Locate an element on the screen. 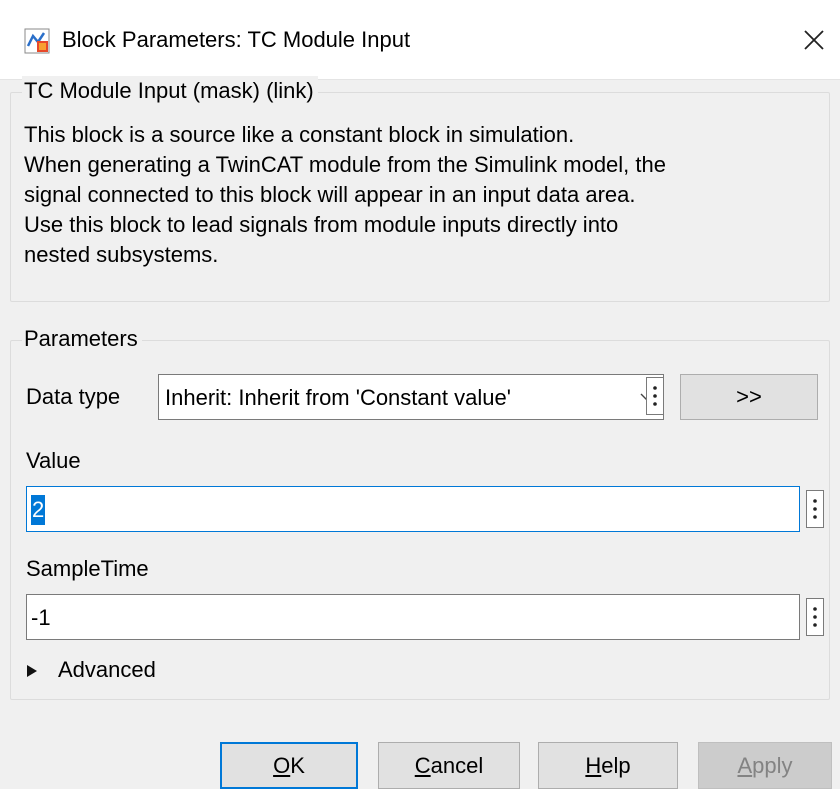 This screenshot has width=840, height=789. apply-button: Apply is located at coordinates (765, 765).